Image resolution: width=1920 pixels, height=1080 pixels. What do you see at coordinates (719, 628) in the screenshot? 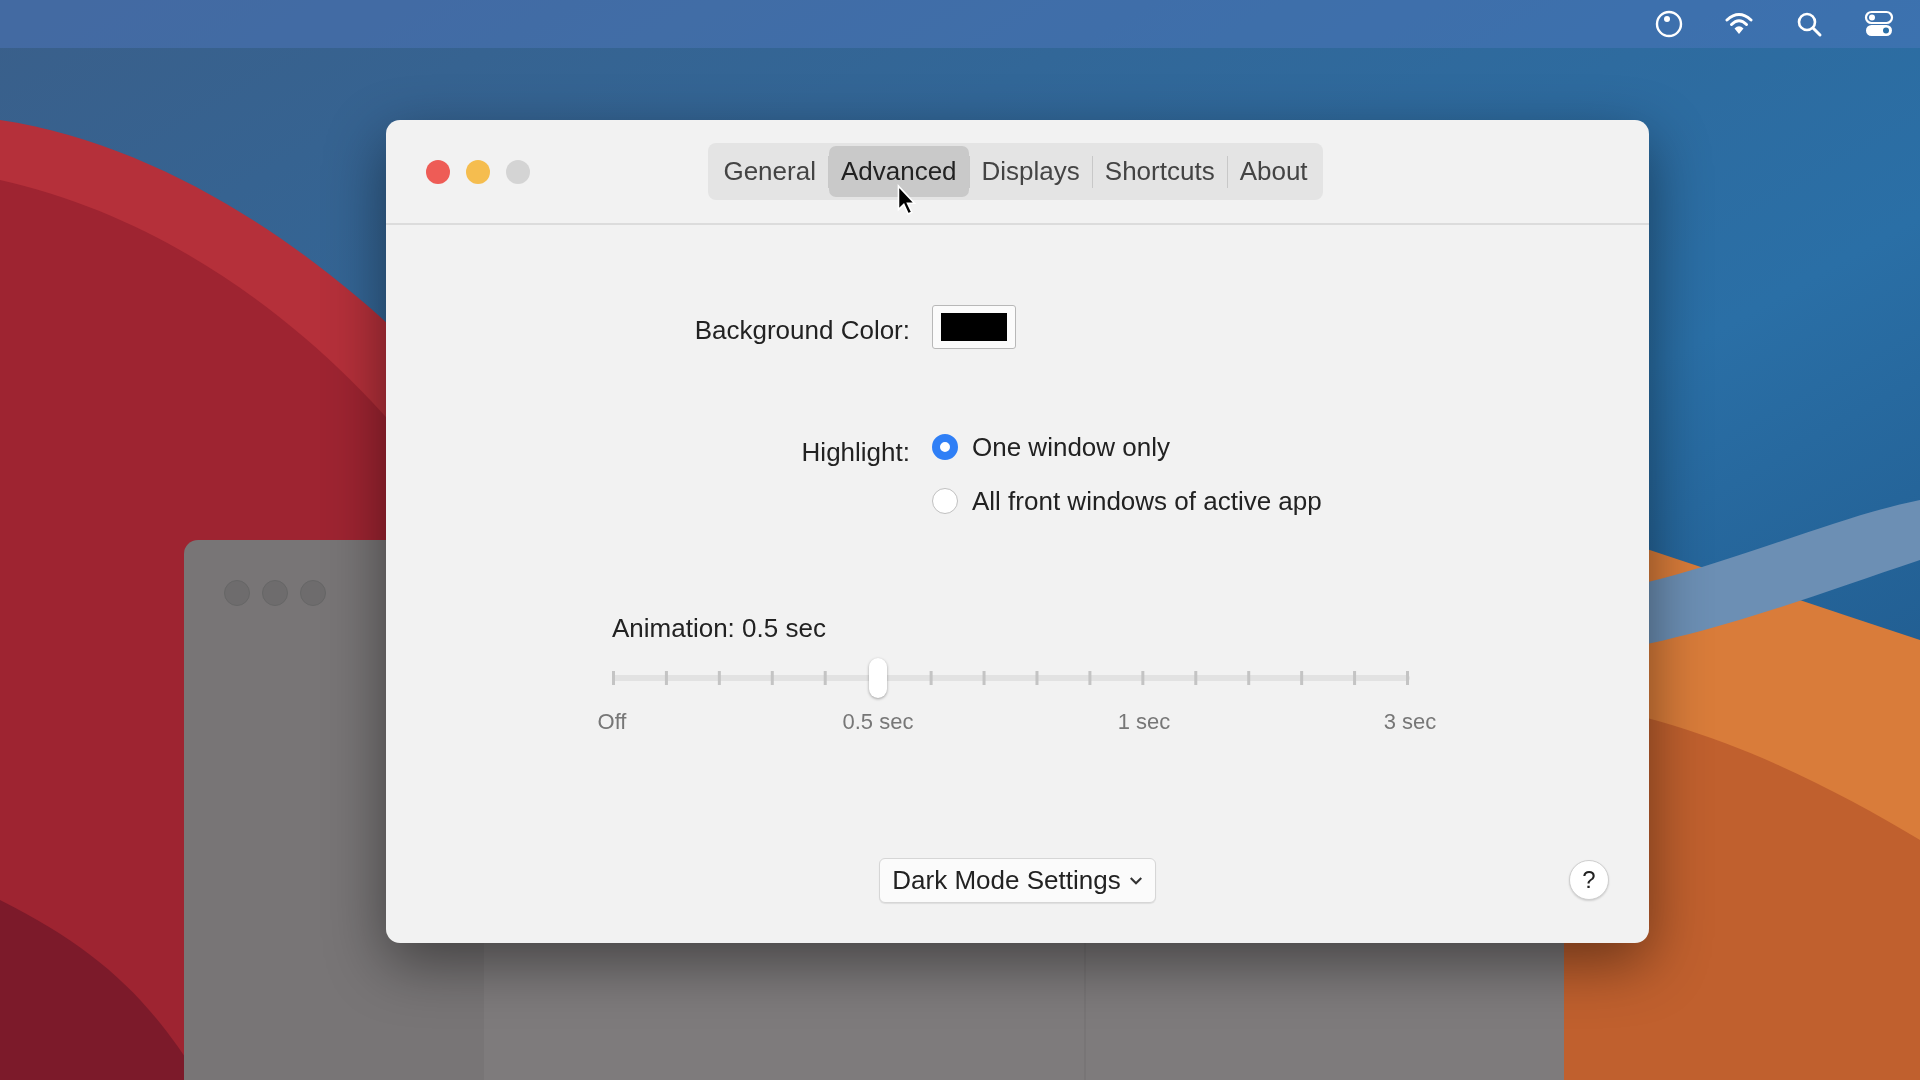
I see `animation-label: Animation: 0.5 sec` at bounding box center [719, 628].